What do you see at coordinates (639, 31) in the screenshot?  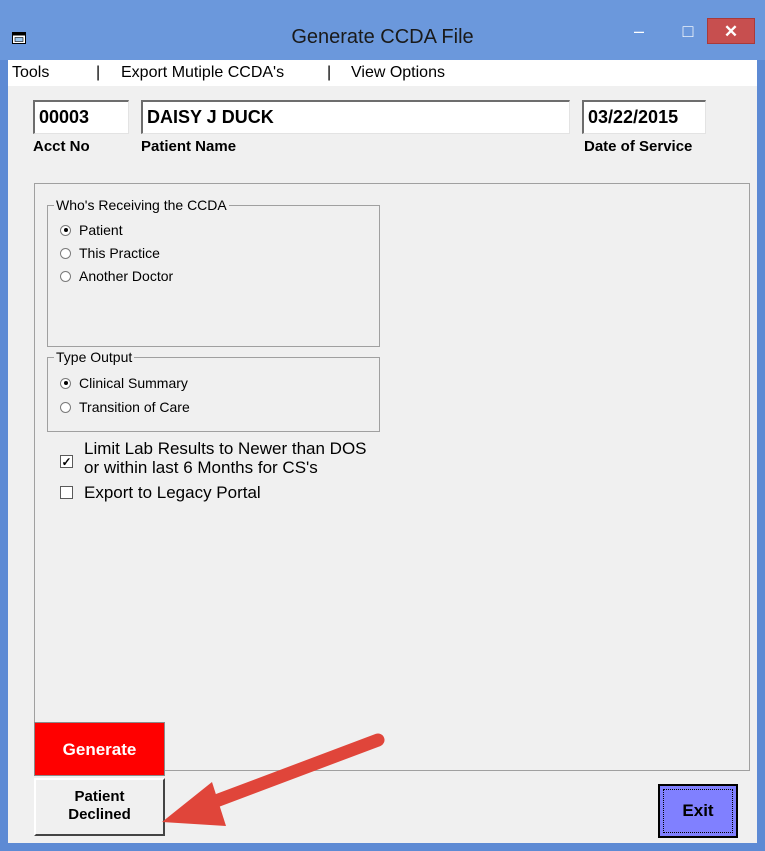 I see `minimize-button: –` at bounding box center [639, 31].